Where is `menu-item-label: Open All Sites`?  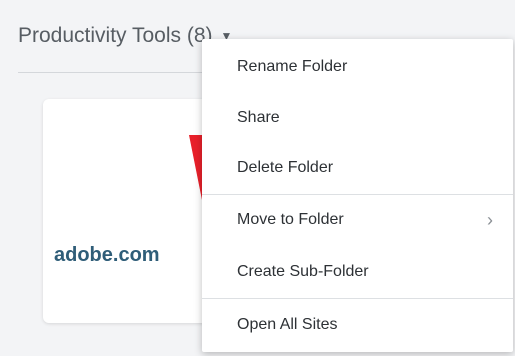
menu-item-label: Open All Sites is located at coordinates (287, 324).